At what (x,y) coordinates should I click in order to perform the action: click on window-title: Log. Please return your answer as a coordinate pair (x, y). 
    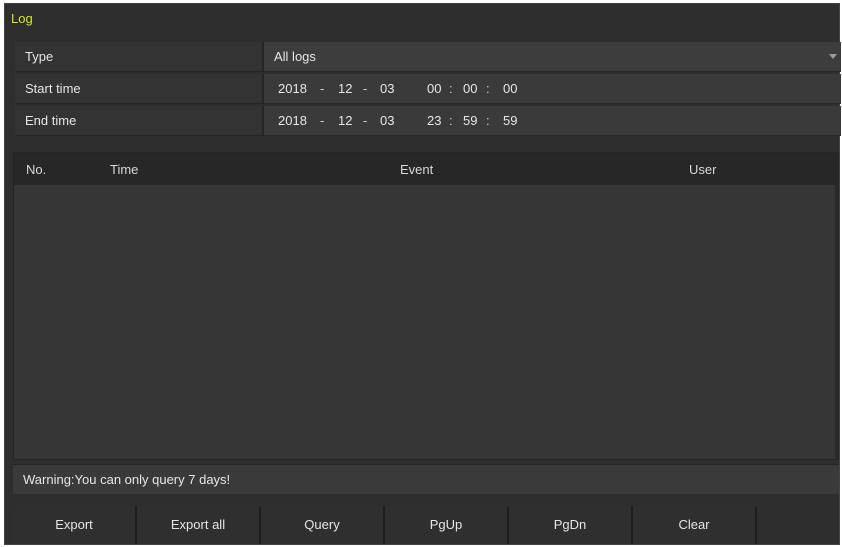
    Looking at the image, I should click on (22, 18).